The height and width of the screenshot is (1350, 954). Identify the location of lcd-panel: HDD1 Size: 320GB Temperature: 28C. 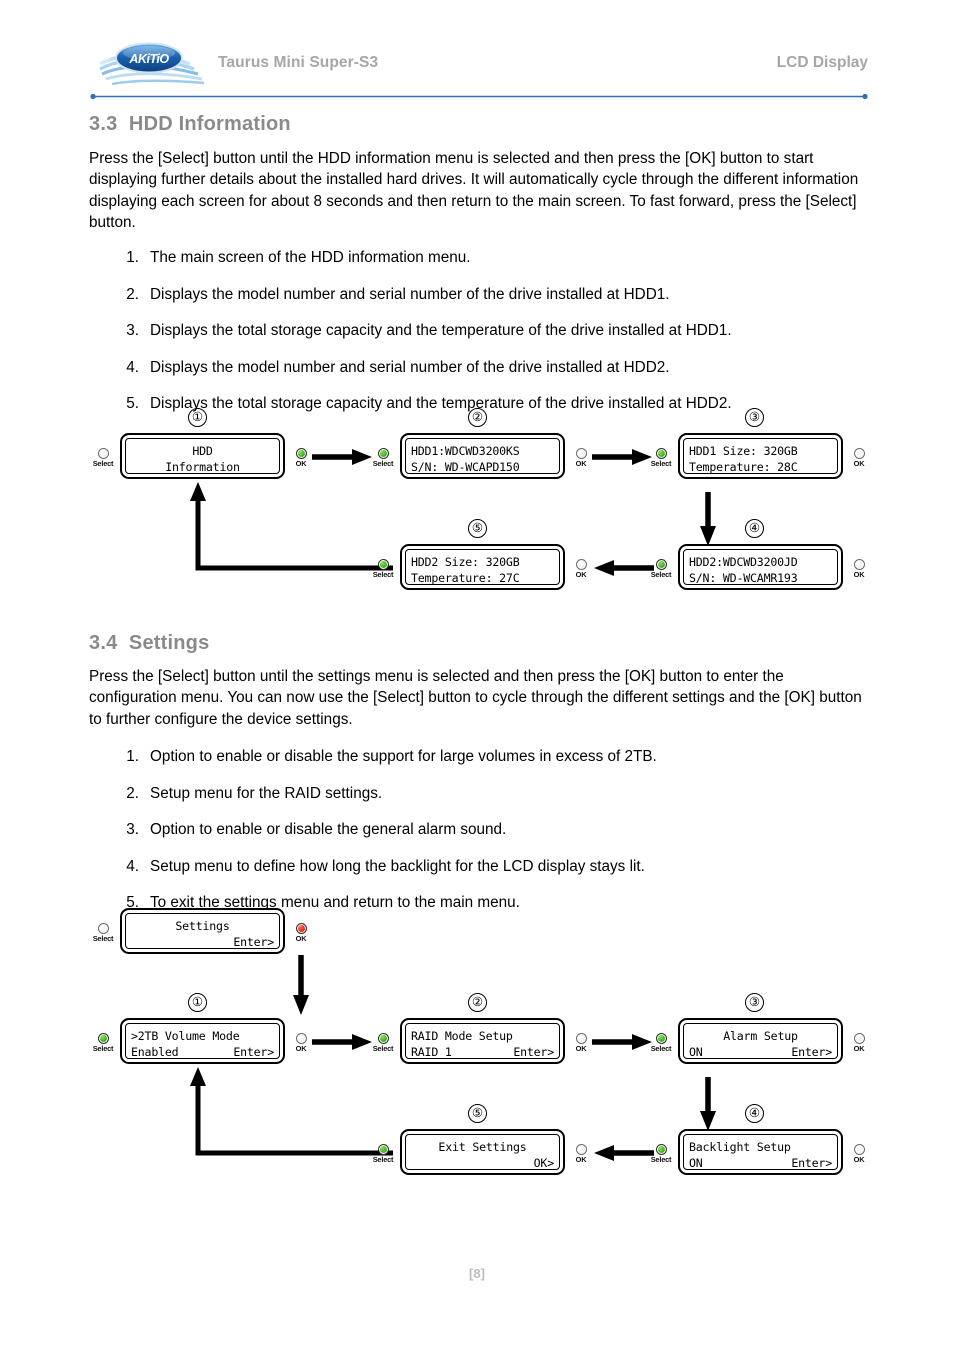
(760, 456).